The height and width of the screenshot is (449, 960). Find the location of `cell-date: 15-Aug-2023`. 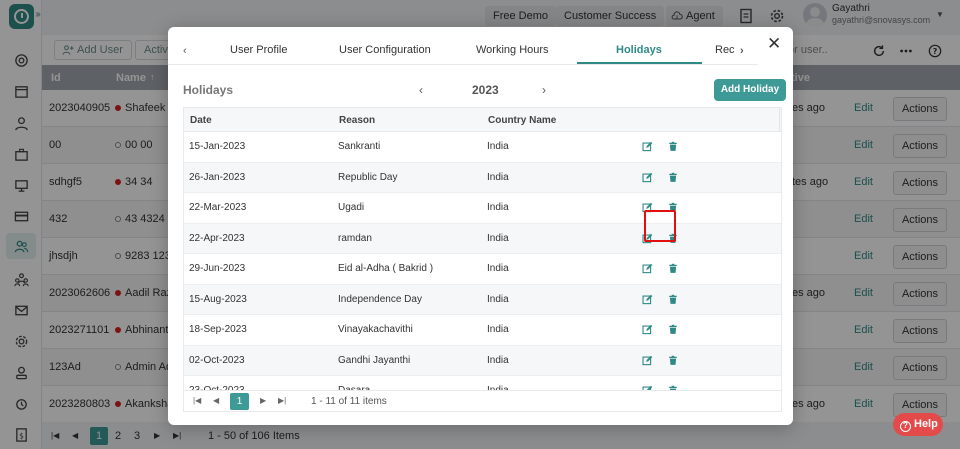

cell-date: 15-Aug-2023 is located at coordinates (218, 299).